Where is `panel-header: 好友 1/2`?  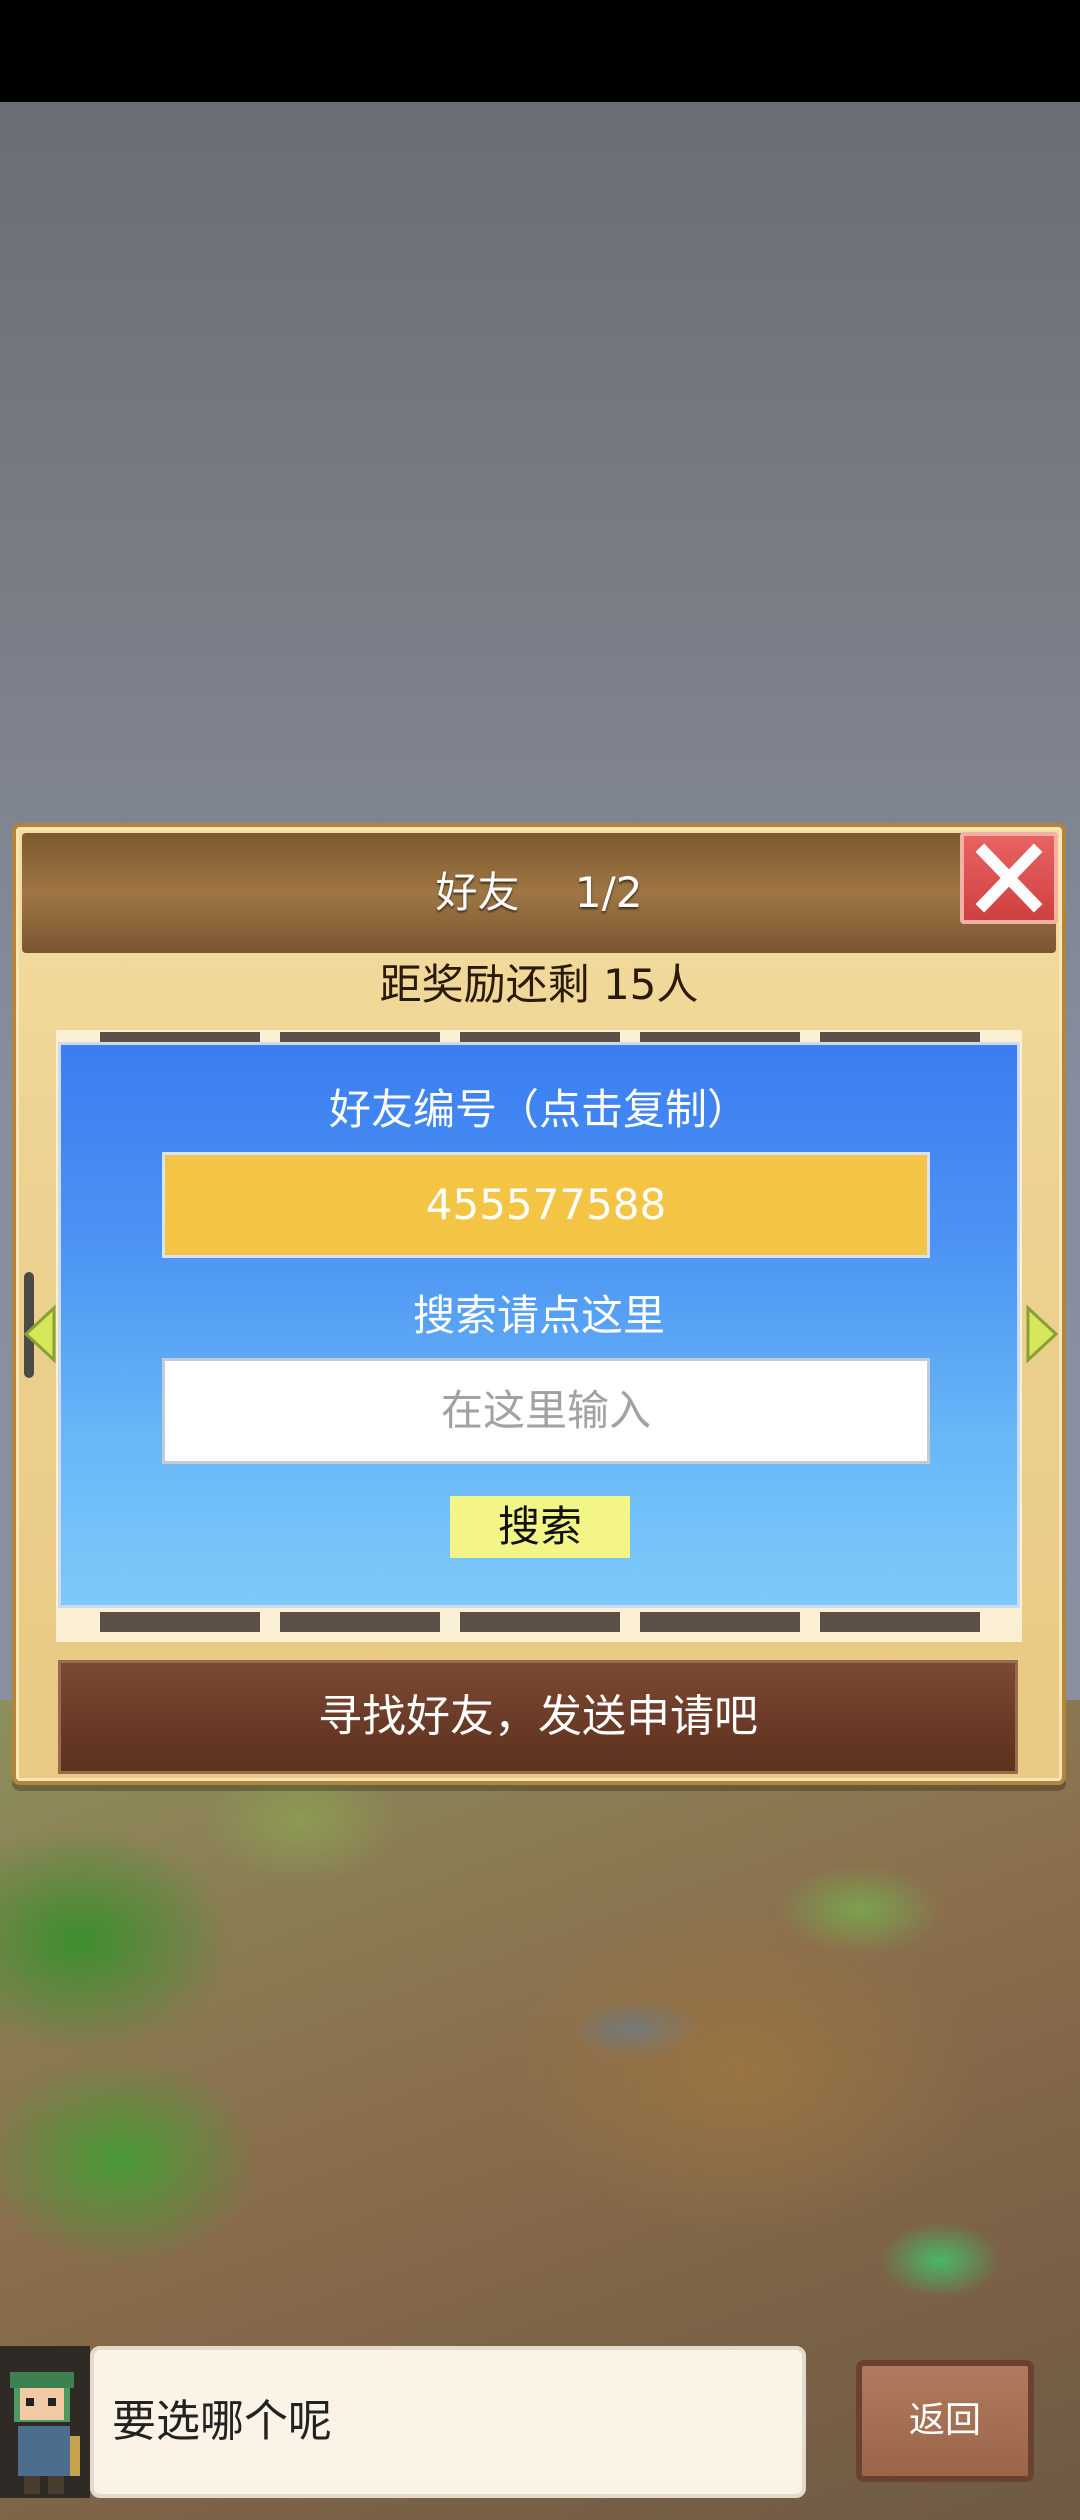 panel-header: 好友 1/2 is located at coordinates (539, 893).